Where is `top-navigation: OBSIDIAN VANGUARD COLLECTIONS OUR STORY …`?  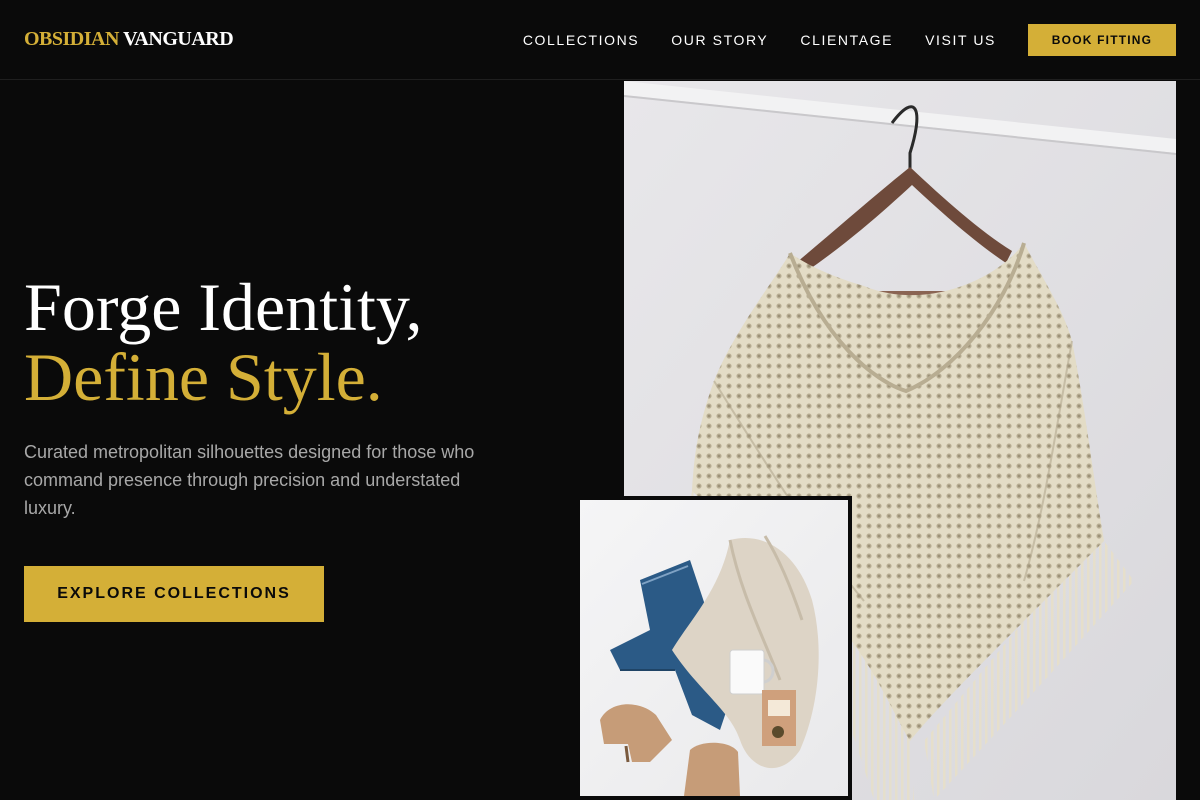 top-navigation: OBSIDIAN VANGUARD COLLECTIONS OUR STORY … is located at coordinates (600, 40).